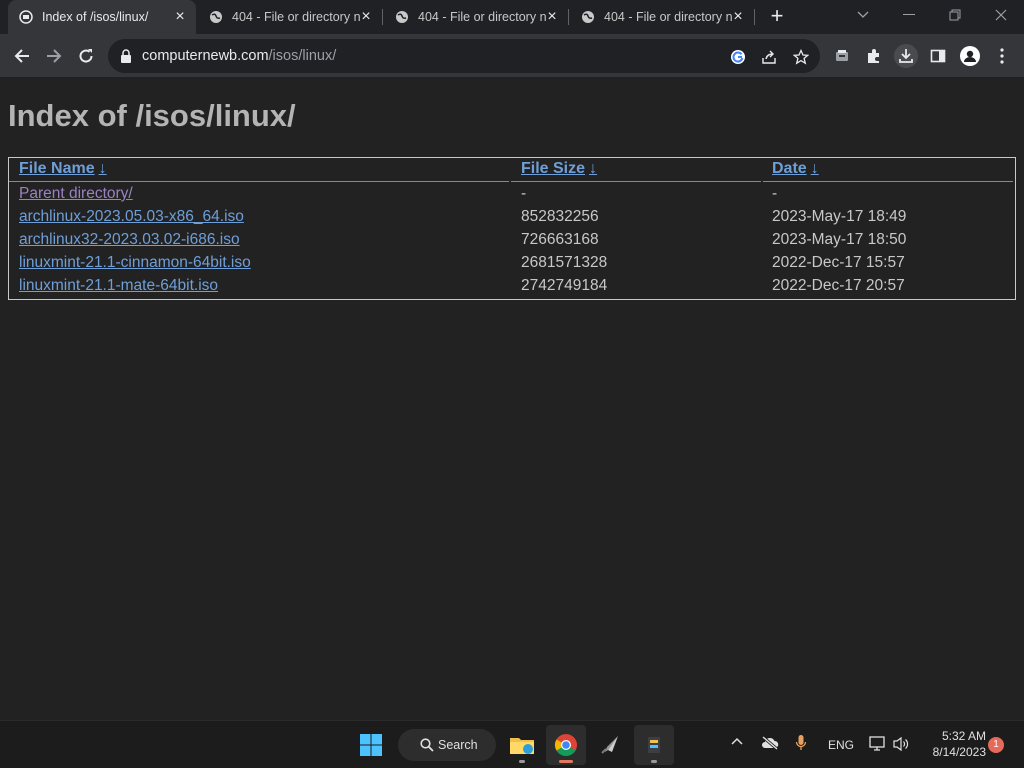 The height and width of the screenshot is (768, 1024). I want to click on reload-button, so click(86, 56).